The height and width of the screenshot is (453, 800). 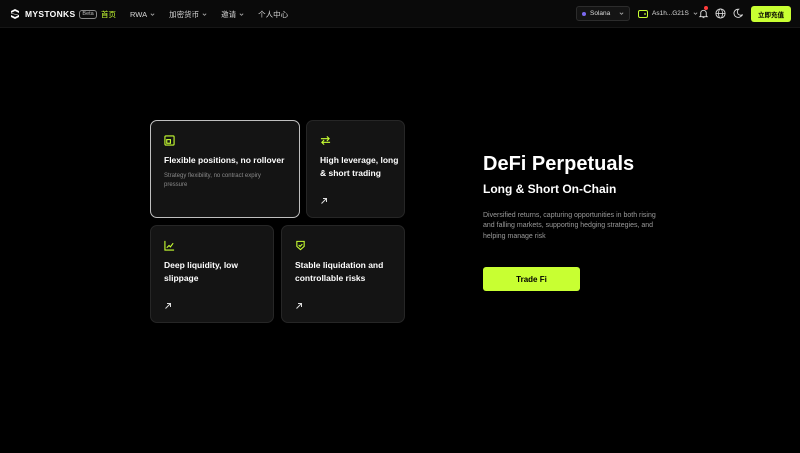 I want to click on nav-item-crypto: 加密货币, so click(x=188, y=14).